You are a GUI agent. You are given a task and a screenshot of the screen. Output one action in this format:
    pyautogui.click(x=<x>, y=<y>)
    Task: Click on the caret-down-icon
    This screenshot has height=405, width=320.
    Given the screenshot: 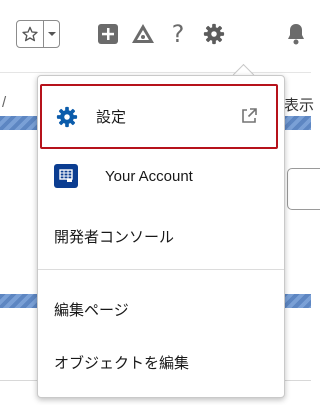 What is the action you would take?
    pyautogui.click(x=51, y=34)
    